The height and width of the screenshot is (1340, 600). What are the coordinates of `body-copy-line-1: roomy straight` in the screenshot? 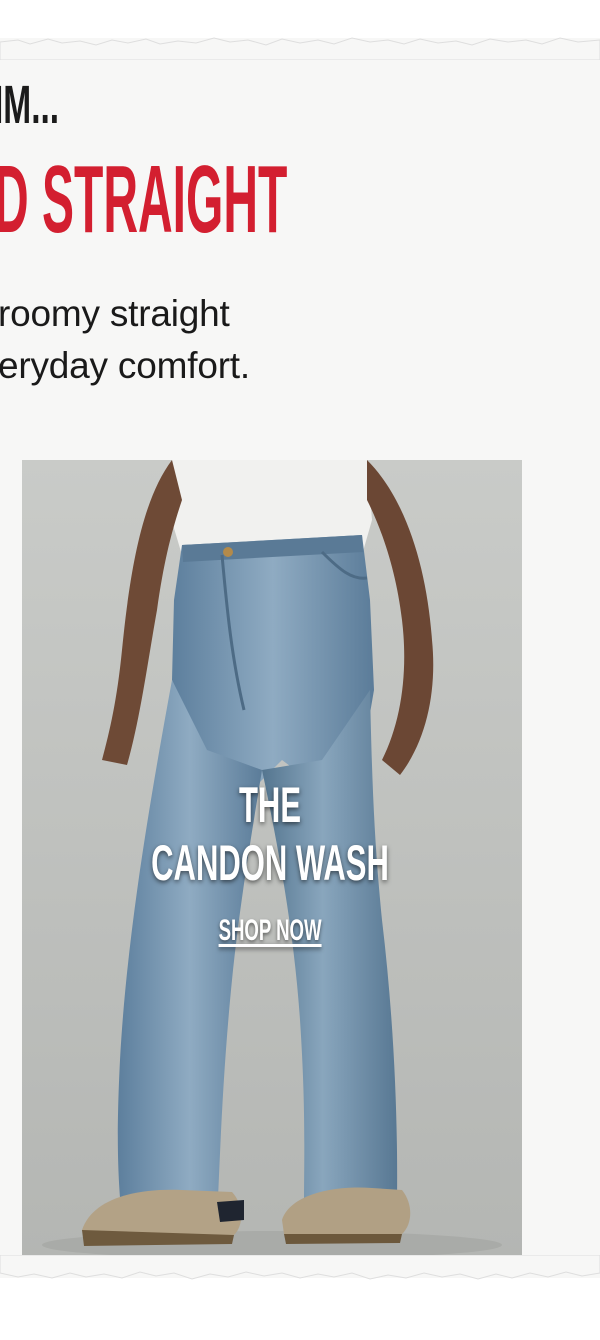 It's located at (115, 313).